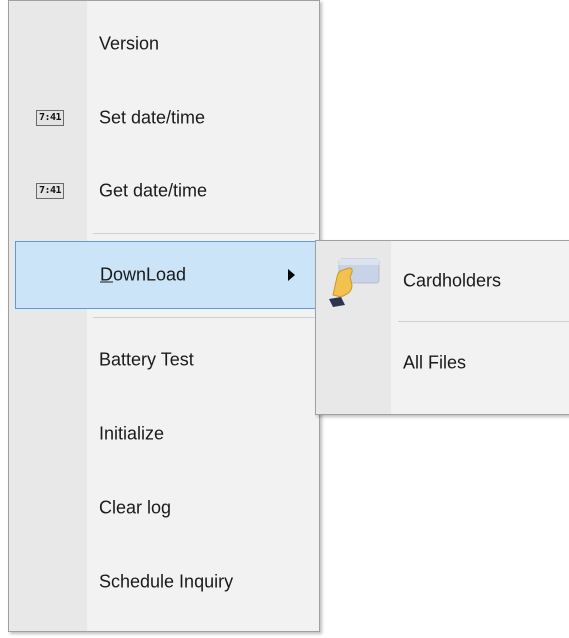  Describe the element at coordinates (106, 274) in the screenshot. I see `accelerator-key: D` at that location.